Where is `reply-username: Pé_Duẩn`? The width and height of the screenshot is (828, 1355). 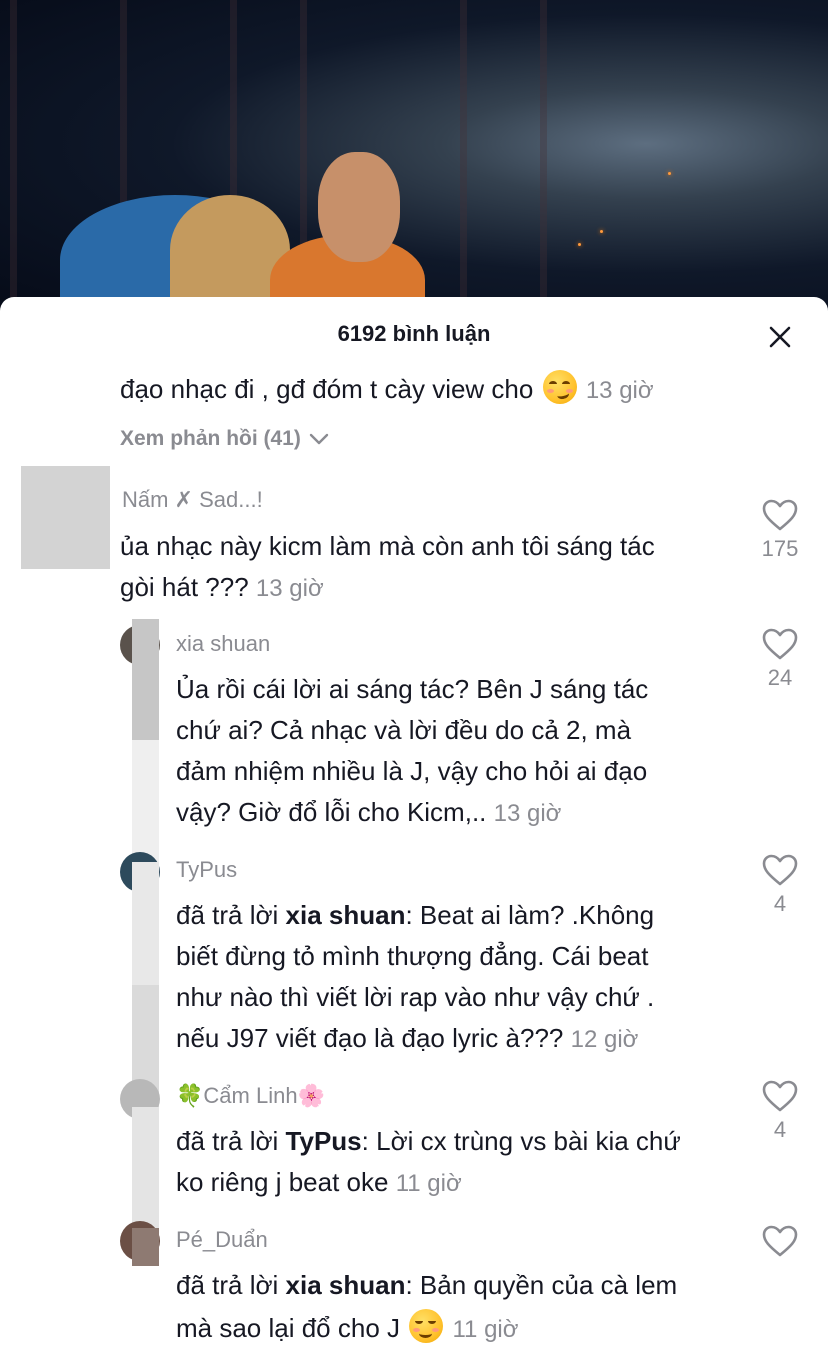 reply-username: Pé_Duẩn is located at coordinates (222, 1240).